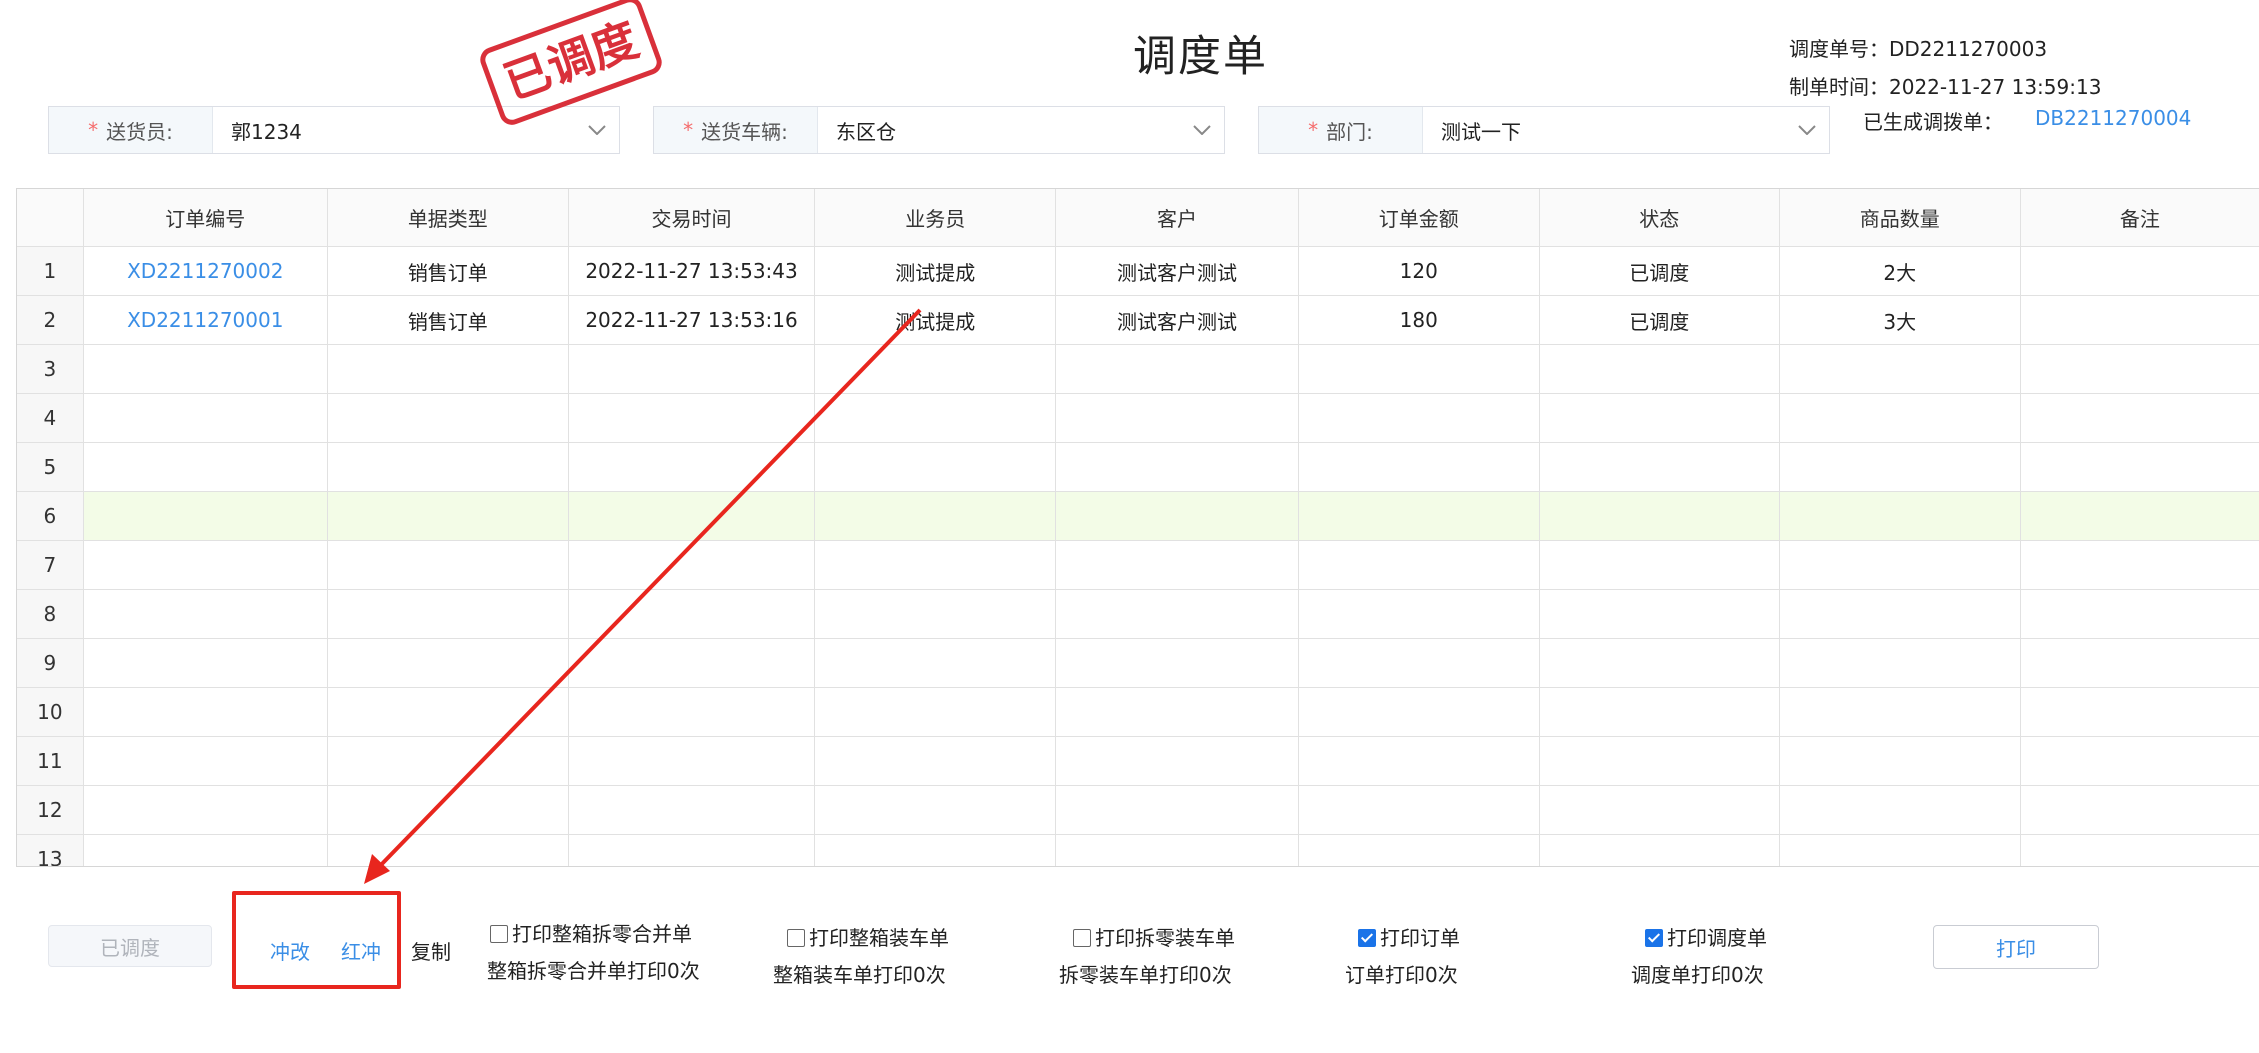 The width and height of the screenshot is (2259, 1053). Describe the element at coordinates (1409, 936) in the screenshot. I see `print-order-option: 打印订单` at that location.